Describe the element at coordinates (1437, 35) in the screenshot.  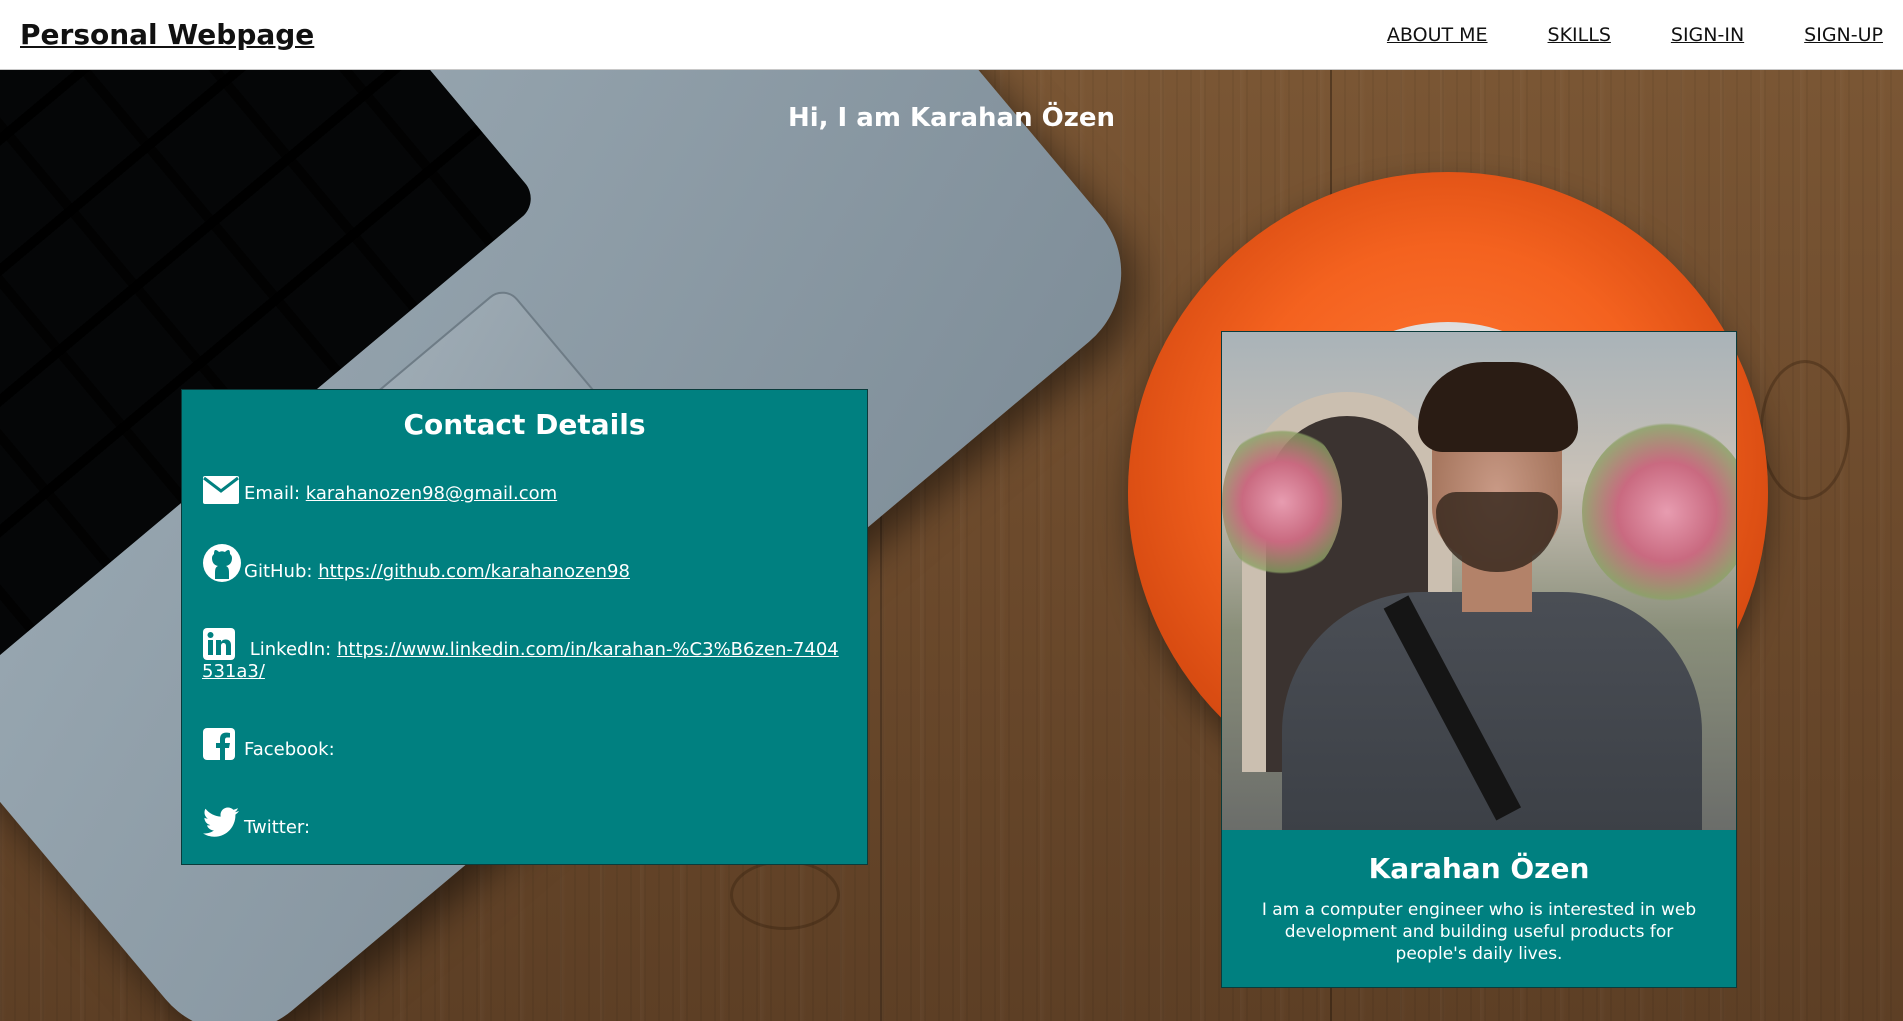
I see `nav-about-me: ABOUT ME` at that location.